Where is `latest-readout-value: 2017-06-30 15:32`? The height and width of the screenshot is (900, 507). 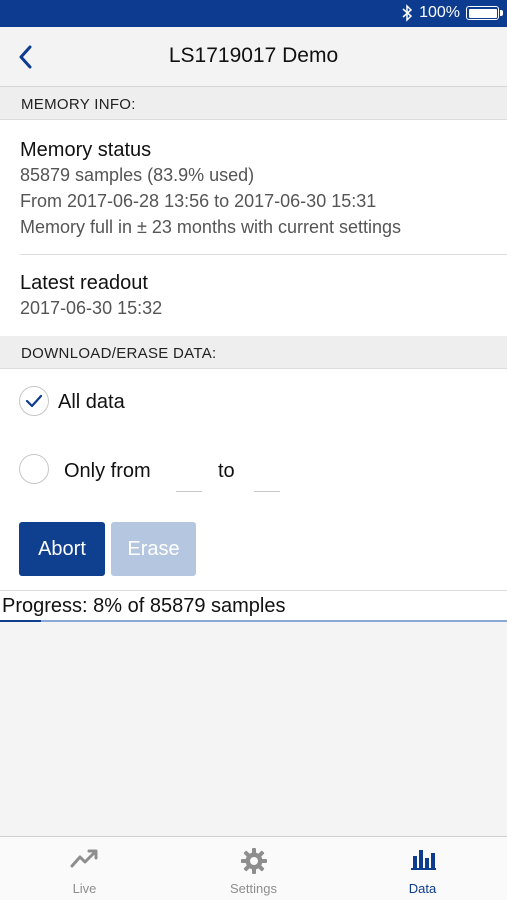 latest-readout-value: 2017-06-30 15:32 is located at coordinates (91, 308).